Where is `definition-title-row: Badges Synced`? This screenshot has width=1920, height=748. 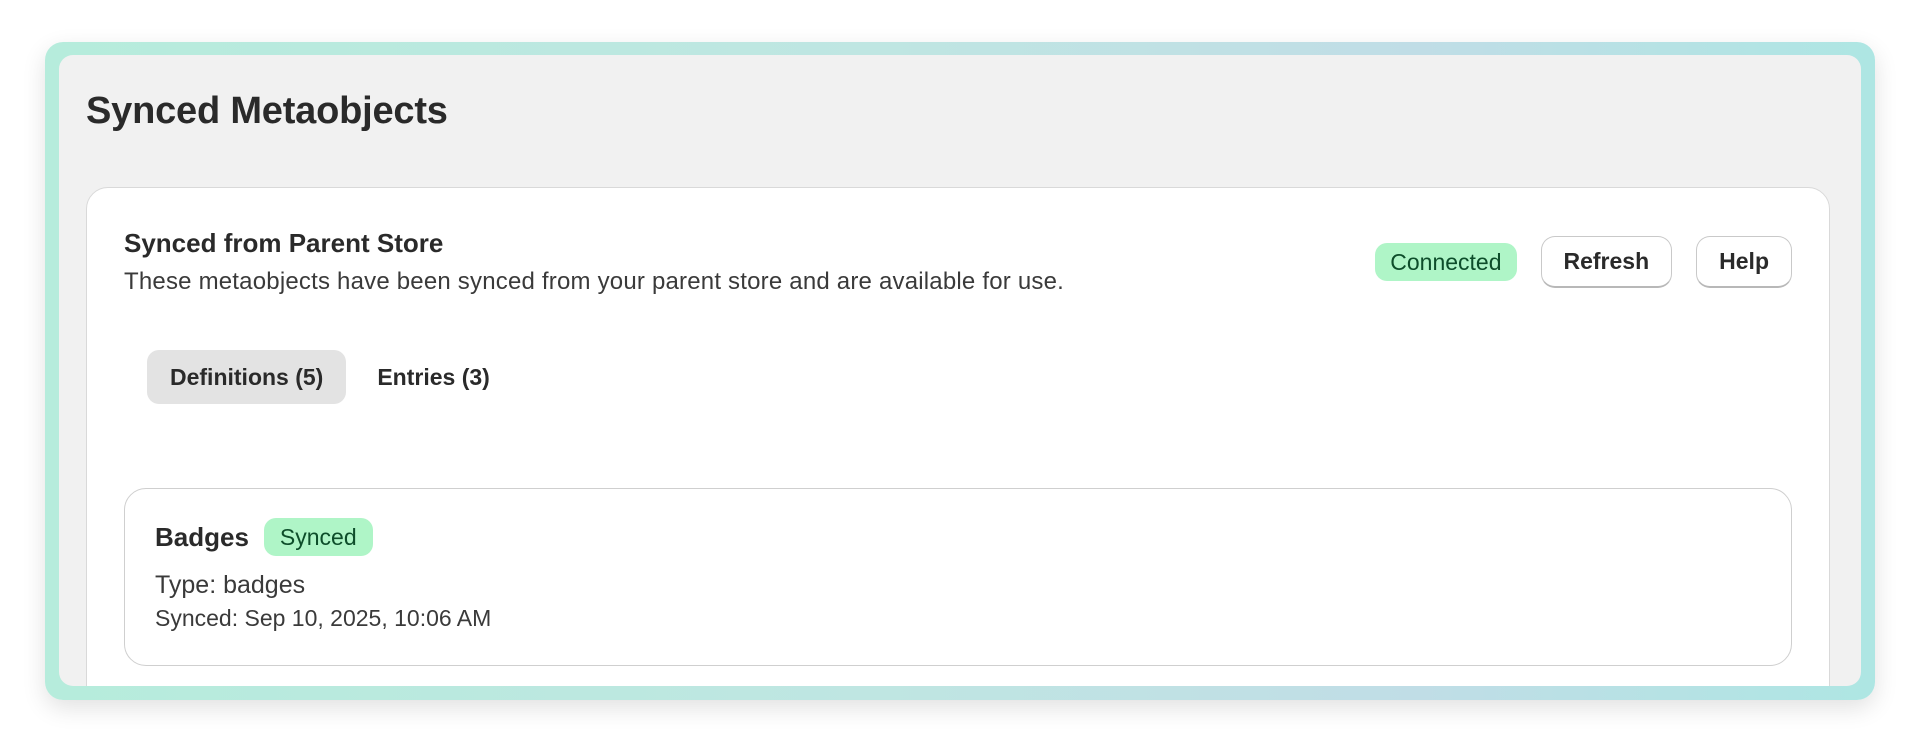 definition-title-row: Badges Synced is located at coordinates (264, 537).